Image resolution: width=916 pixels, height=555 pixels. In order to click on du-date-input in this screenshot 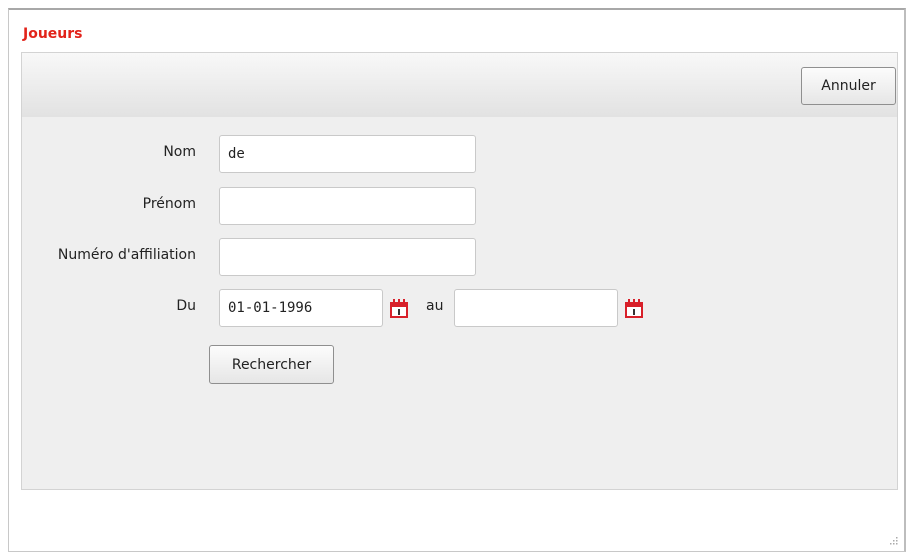, I will do `click(301, 308)`.